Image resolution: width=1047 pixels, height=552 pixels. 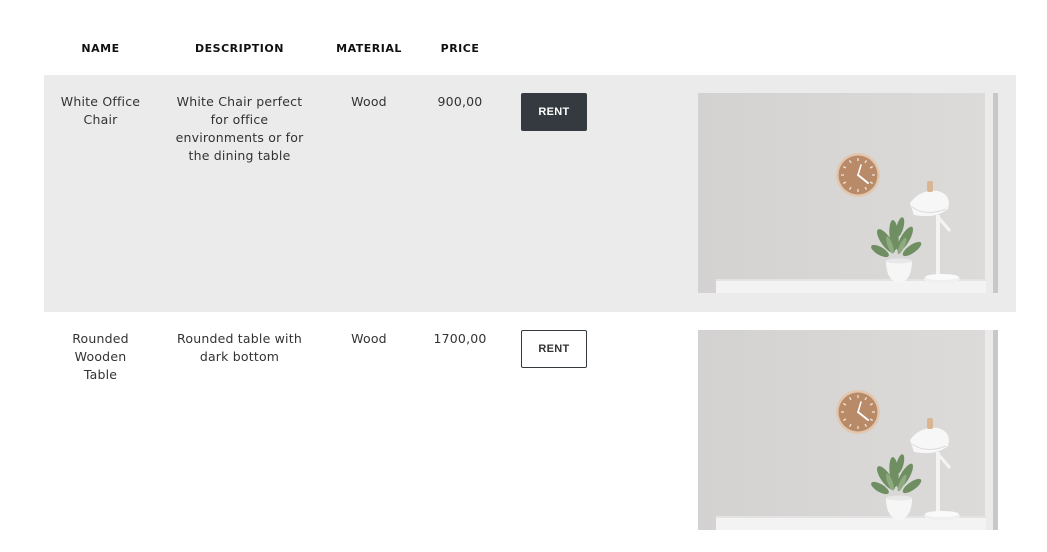 What do you see at coordinates (369, 48) in the screenshot?
I see `header-material: MATERIAL` at bounding box center [369, 48].